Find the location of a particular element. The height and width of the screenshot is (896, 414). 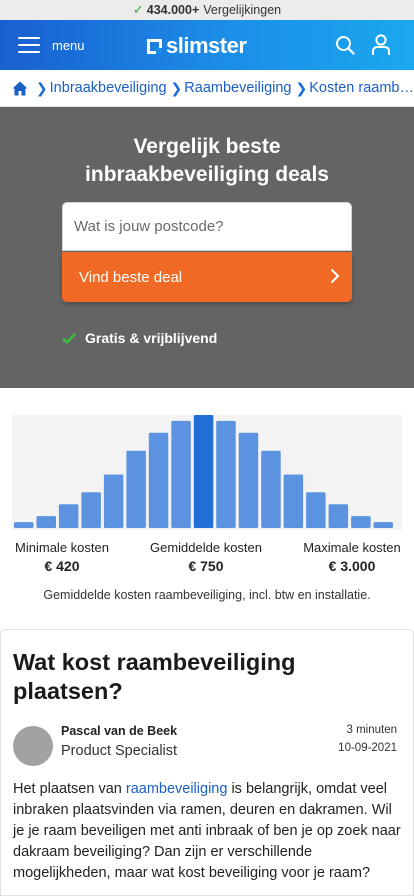

max-cost: Maximale kosten € 3.000 is located at coordinates (352, 557).